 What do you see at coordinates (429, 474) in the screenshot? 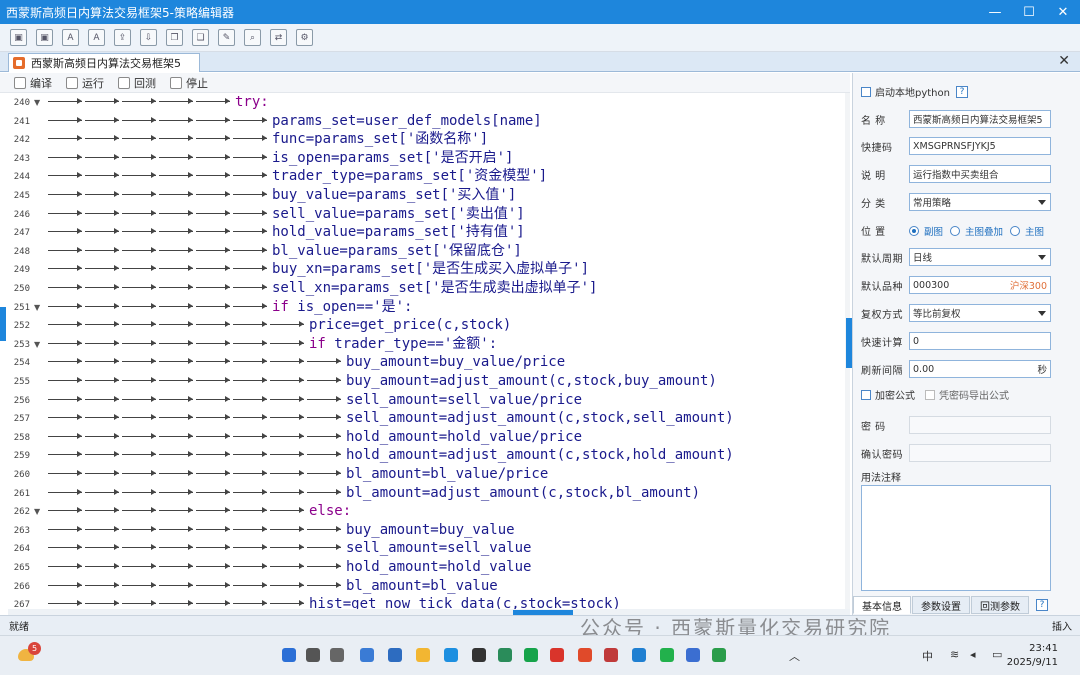
I see `code-line: 260 bl_amount=bl_value/price` at bounding box center [429, 474].